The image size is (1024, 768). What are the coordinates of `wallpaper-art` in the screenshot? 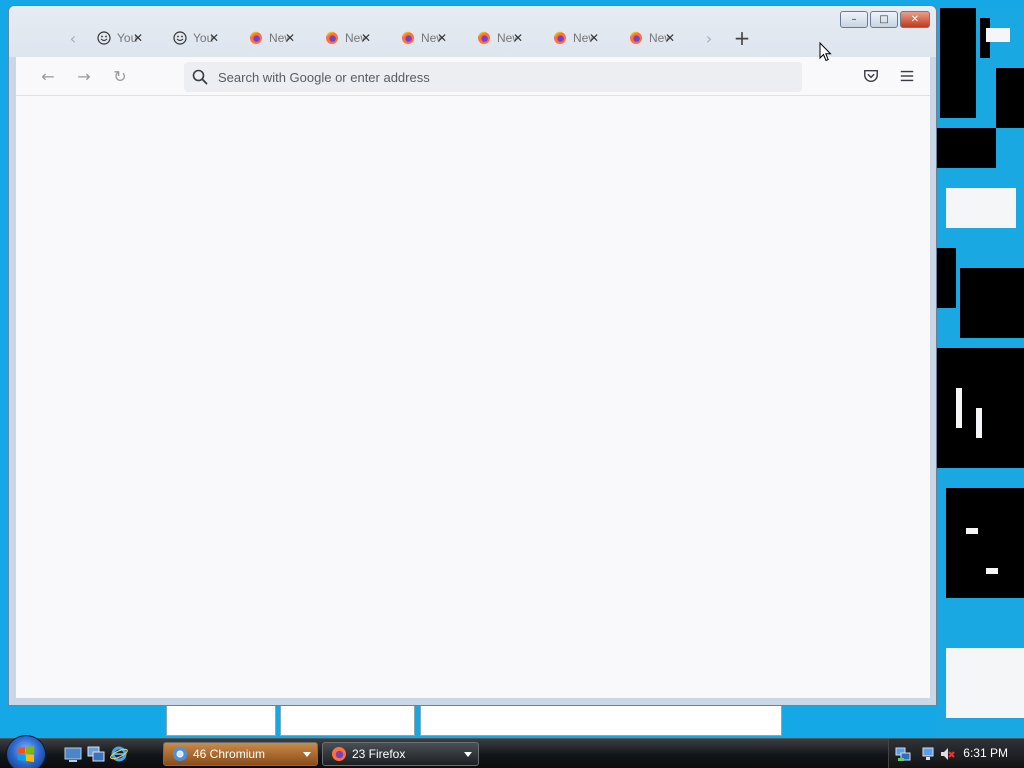 It's located at (980, 373).